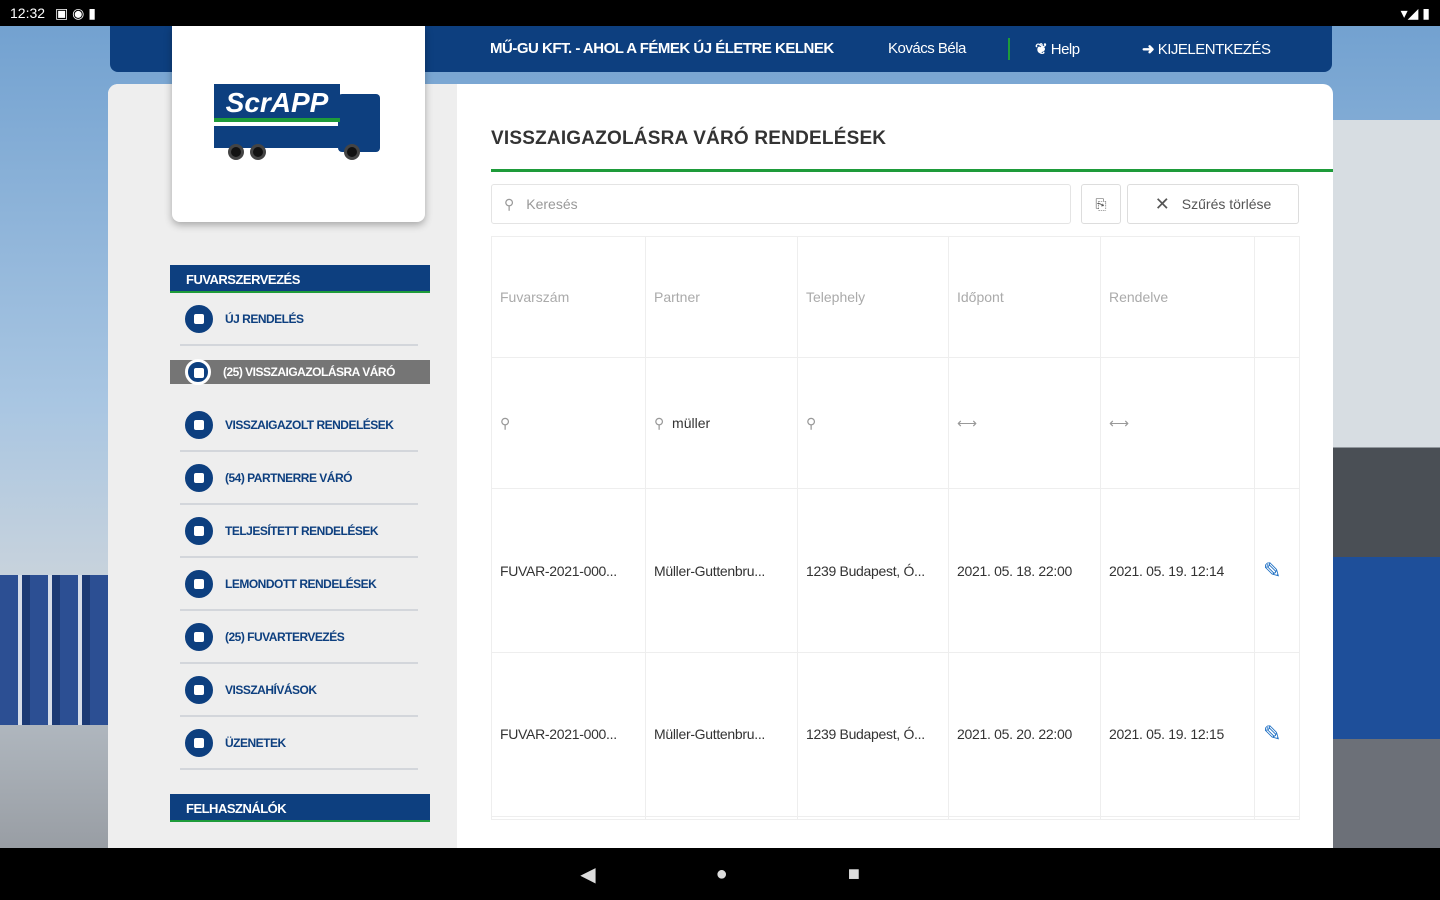 The width and height of the screenshot is (1440, 900). I want to click on clock: 12:32, so click(28, 13).